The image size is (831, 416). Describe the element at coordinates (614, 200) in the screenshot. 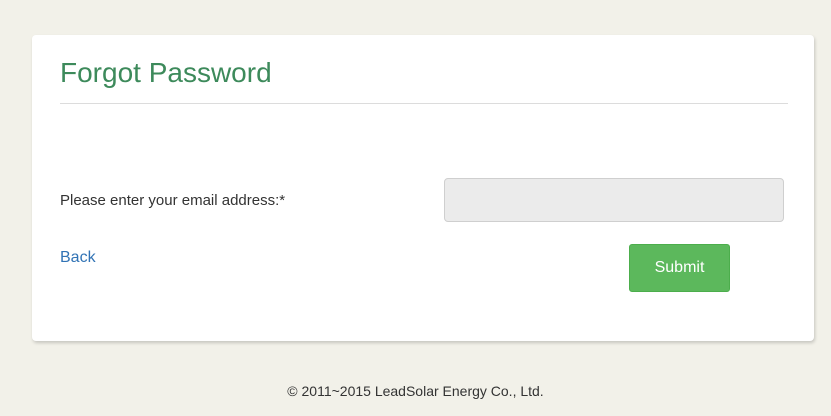

I see `email-field` at that location.